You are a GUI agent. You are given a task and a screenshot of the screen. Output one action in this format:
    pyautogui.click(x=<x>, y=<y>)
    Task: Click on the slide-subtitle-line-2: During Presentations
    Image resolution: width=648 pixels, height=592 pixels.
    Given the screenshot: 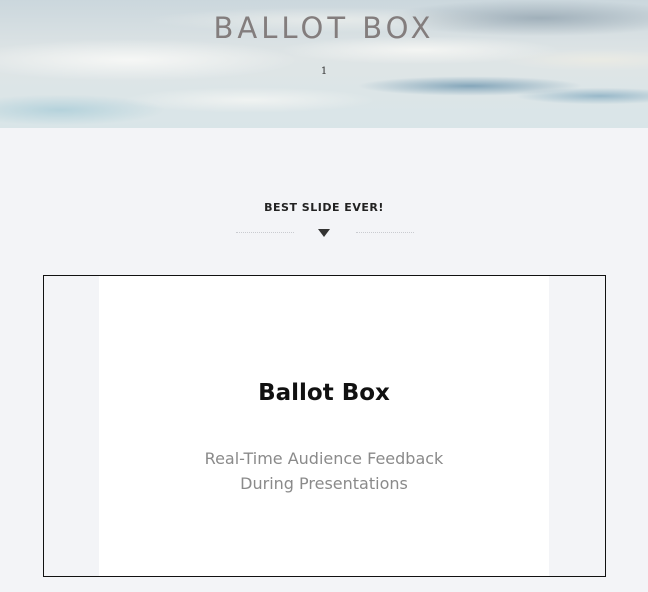 What is the action you would take?
    pyautogui.click(x=324, y=483)
    